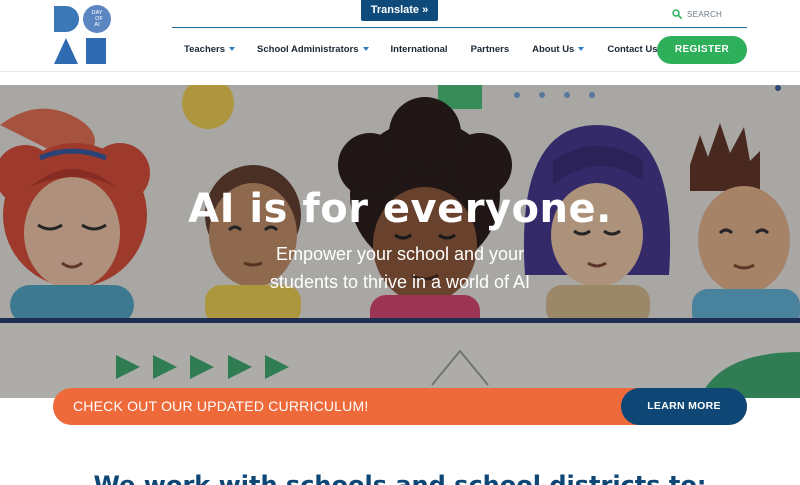  What do you see at coordinates (677, 14) in the screenshot?
I see `search-icon` at bounding box center [677, 14].